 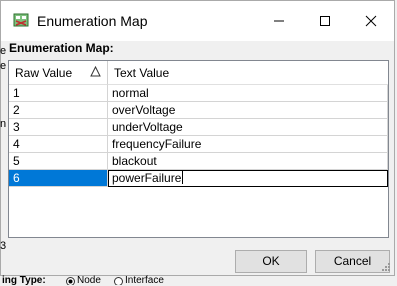 I want to click on text-value-cell: underVoltage, so click(x=248, y=127).